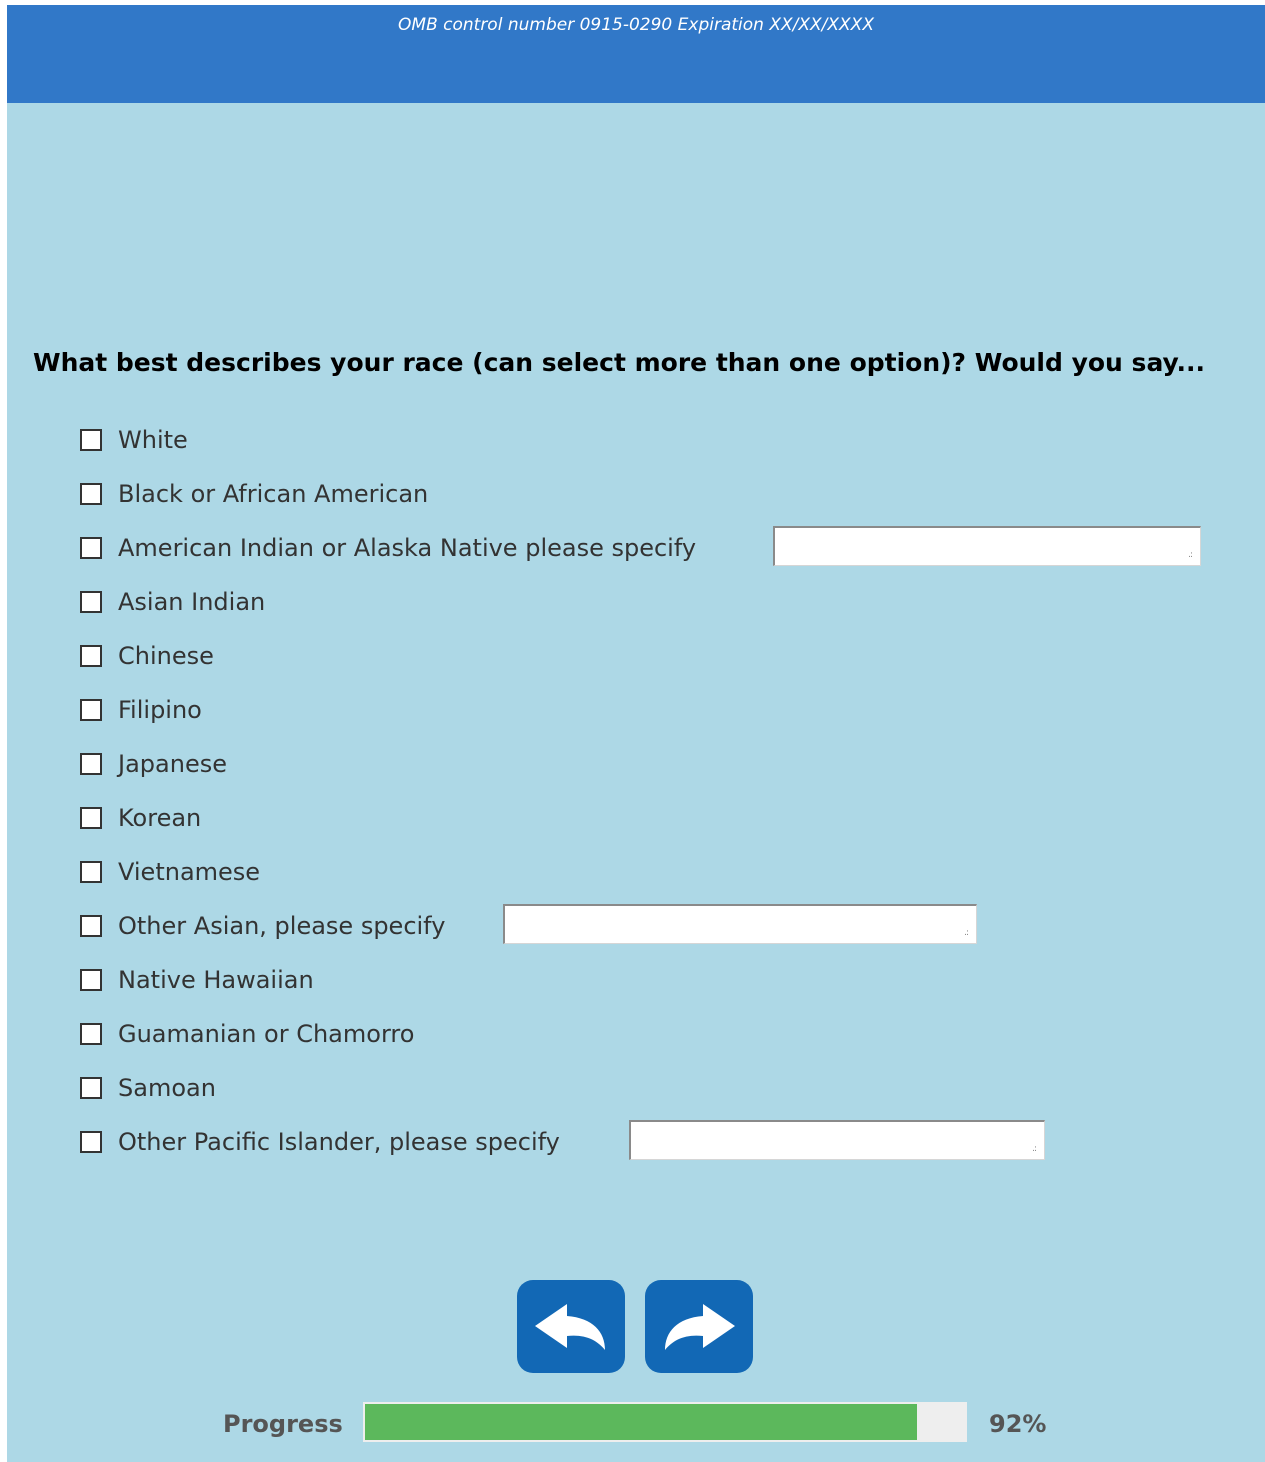 Image resolution: width=1265 pixels, height=1462 pixels. What do you see at coordinates (641, 1422) in the screenshot?
I see `progress-bar-fill` at bounding box center [641, 1422].